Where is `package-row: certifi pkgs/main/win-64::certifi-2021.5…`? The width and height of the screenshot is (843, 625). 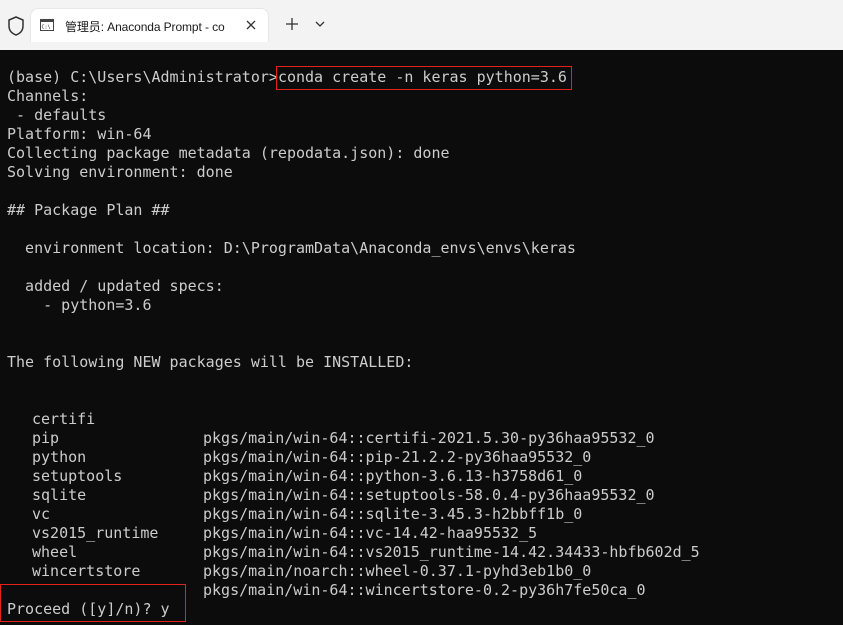
package-row: certifi pkgs/main/win-64::certifi-2021.5… is located at coordinates (331, 419).